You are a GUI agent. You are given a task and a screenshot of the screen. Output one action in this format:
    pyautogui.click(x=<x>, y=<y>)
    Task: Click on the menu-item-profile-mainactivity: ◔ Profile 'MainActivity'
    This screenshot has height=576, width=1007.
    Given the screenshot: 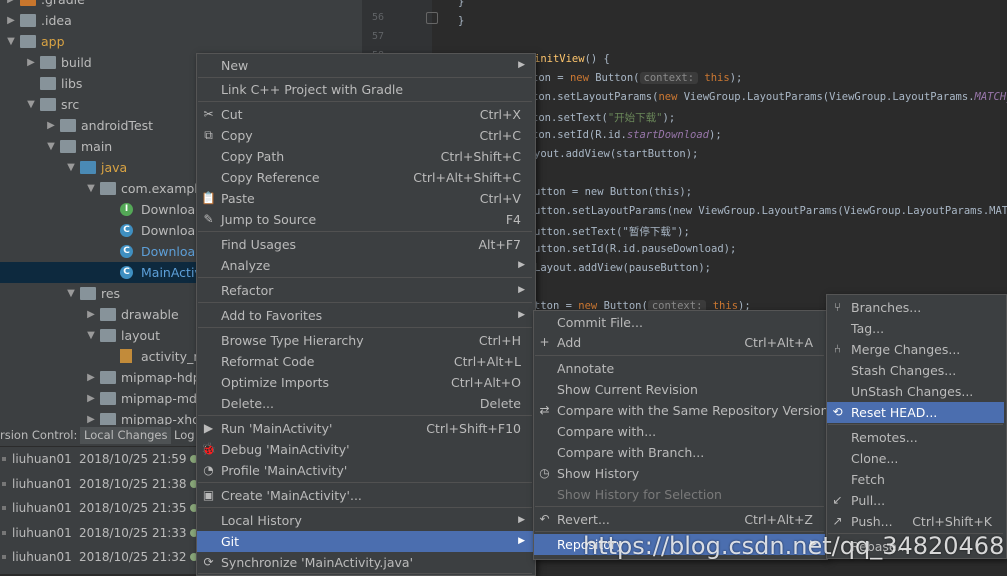 What is the action you would take?
    pyautogui.click(x=365, y=470)
    